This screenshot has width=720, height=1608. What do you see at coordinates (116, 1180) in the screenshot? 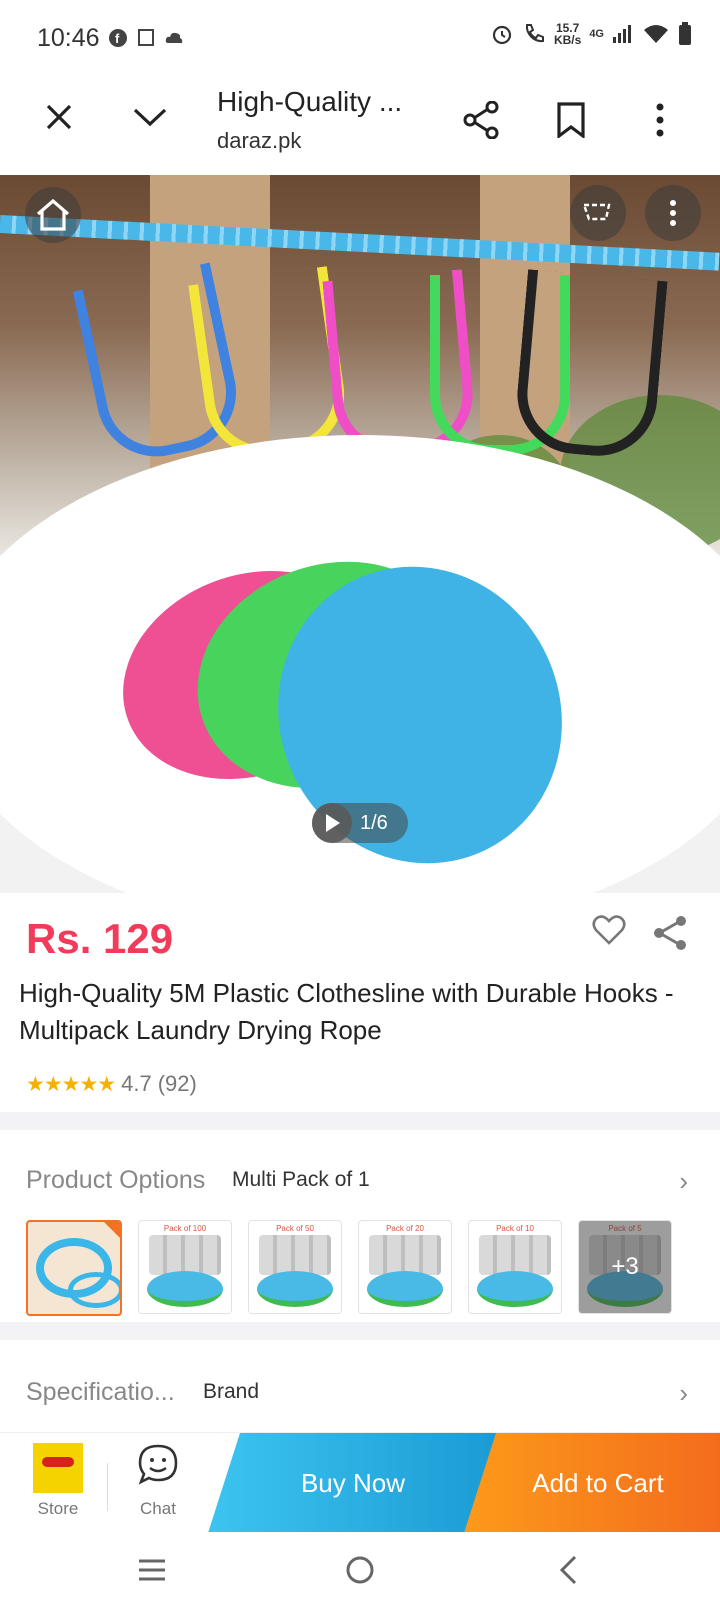
I see `product-options-label: Product Options` at bounding box center [116, 1180].